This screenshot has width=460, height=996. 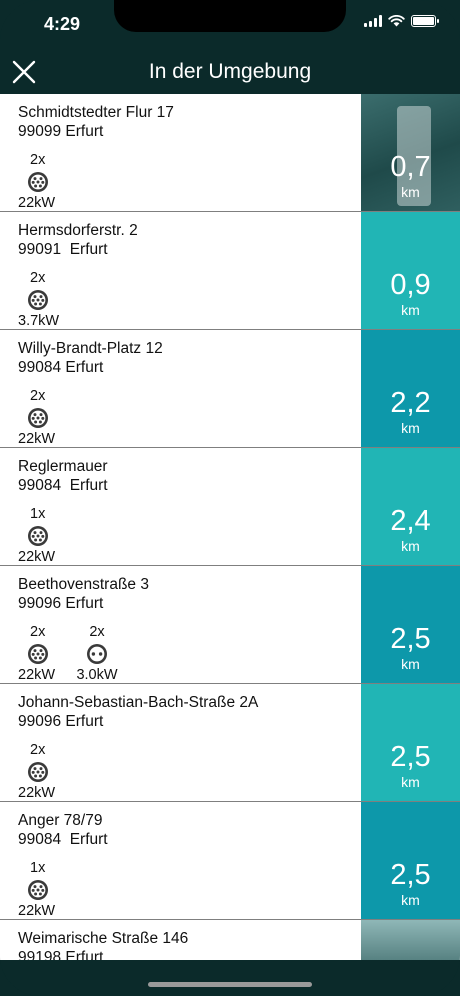 I want to click on station-address: Reglermauer 99084 Erfurt, so click(x=183, y=476).